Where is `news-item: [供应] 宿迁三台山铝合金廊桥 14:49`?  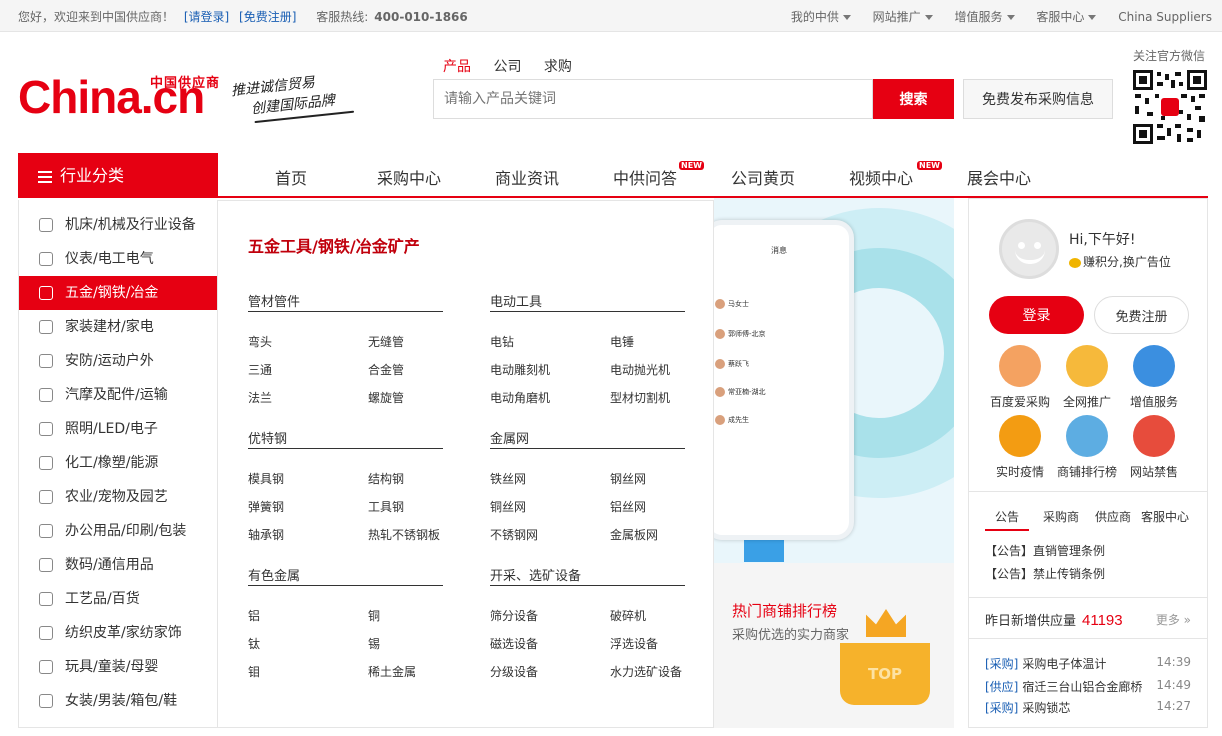 news-item: [供应] 宿迁三台山铝合金廊桥 14:49 is located at coordinates (1088, 686).